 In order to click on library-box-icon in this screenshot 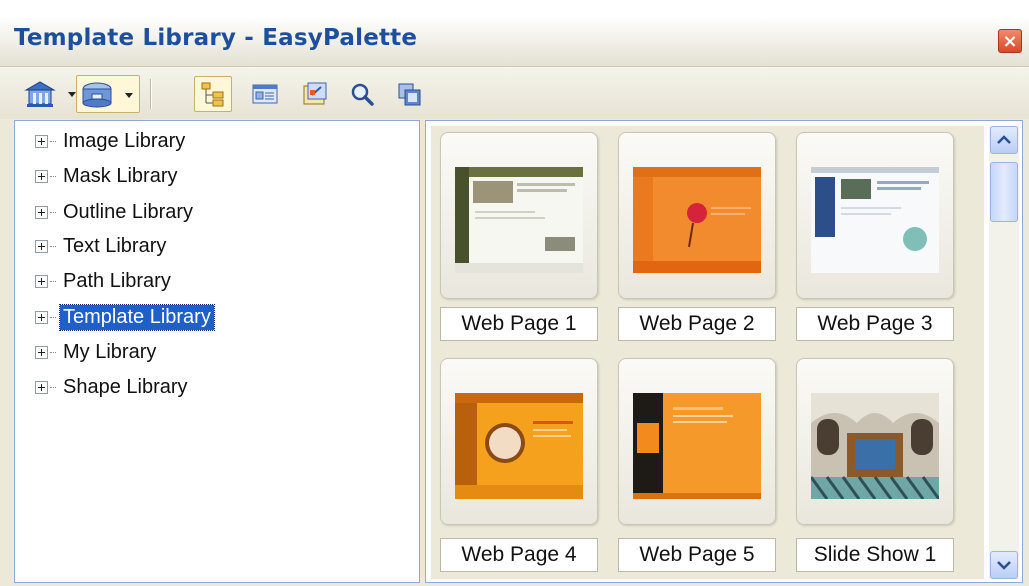, I will do `click(97, 95)`.